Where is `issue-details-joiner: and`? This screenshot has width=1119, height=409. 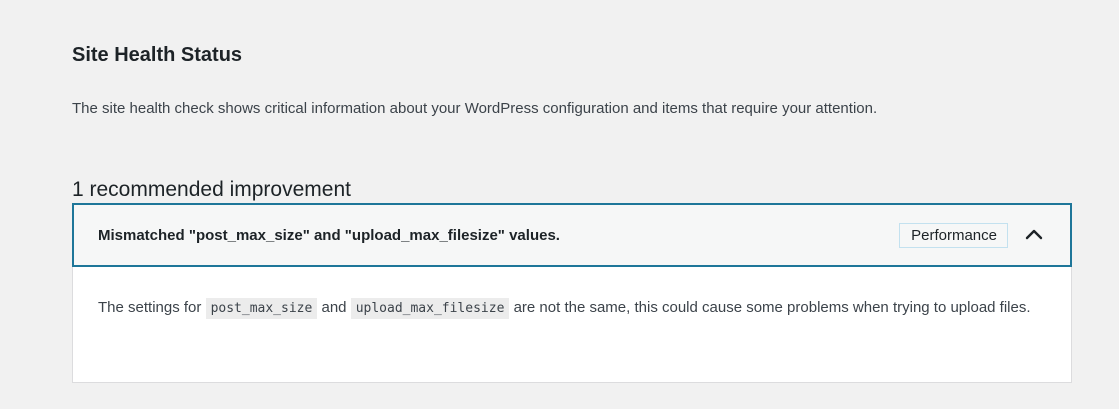 issue-details-joiner: and is located at coordinates (334, 307).